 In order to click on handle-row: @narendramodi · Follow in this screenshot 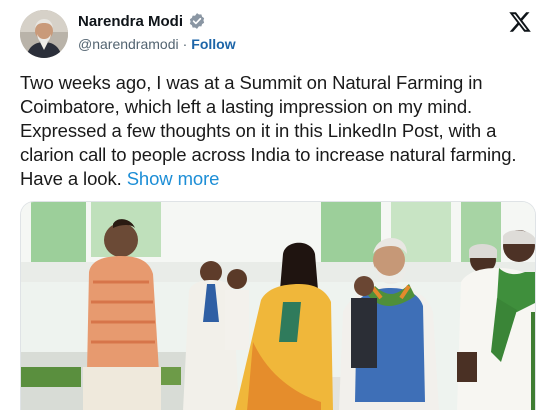, I will do `click(157, 44)`.